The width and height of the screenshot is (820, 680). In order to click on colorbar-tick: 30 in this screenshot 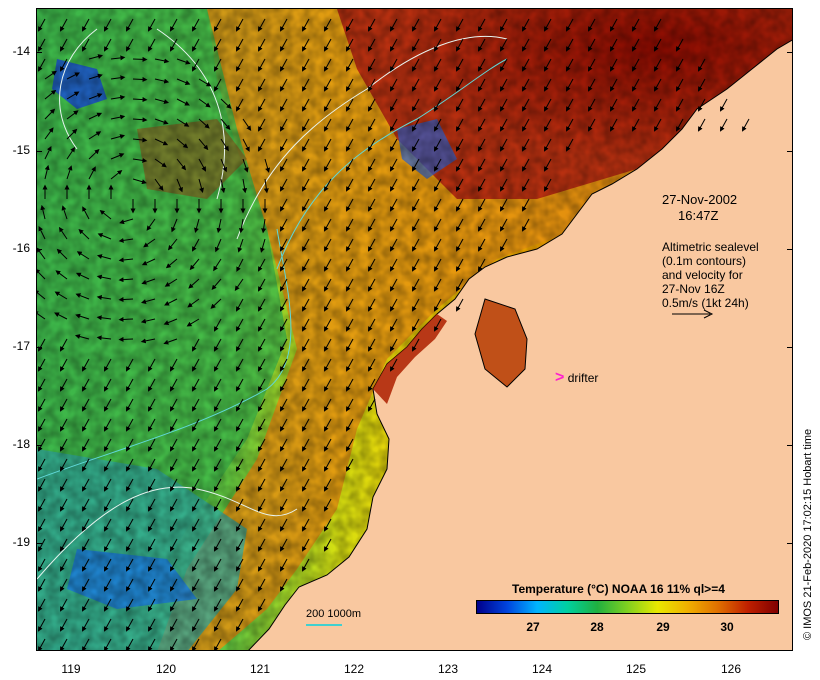, I will do `click(727, 627)`.